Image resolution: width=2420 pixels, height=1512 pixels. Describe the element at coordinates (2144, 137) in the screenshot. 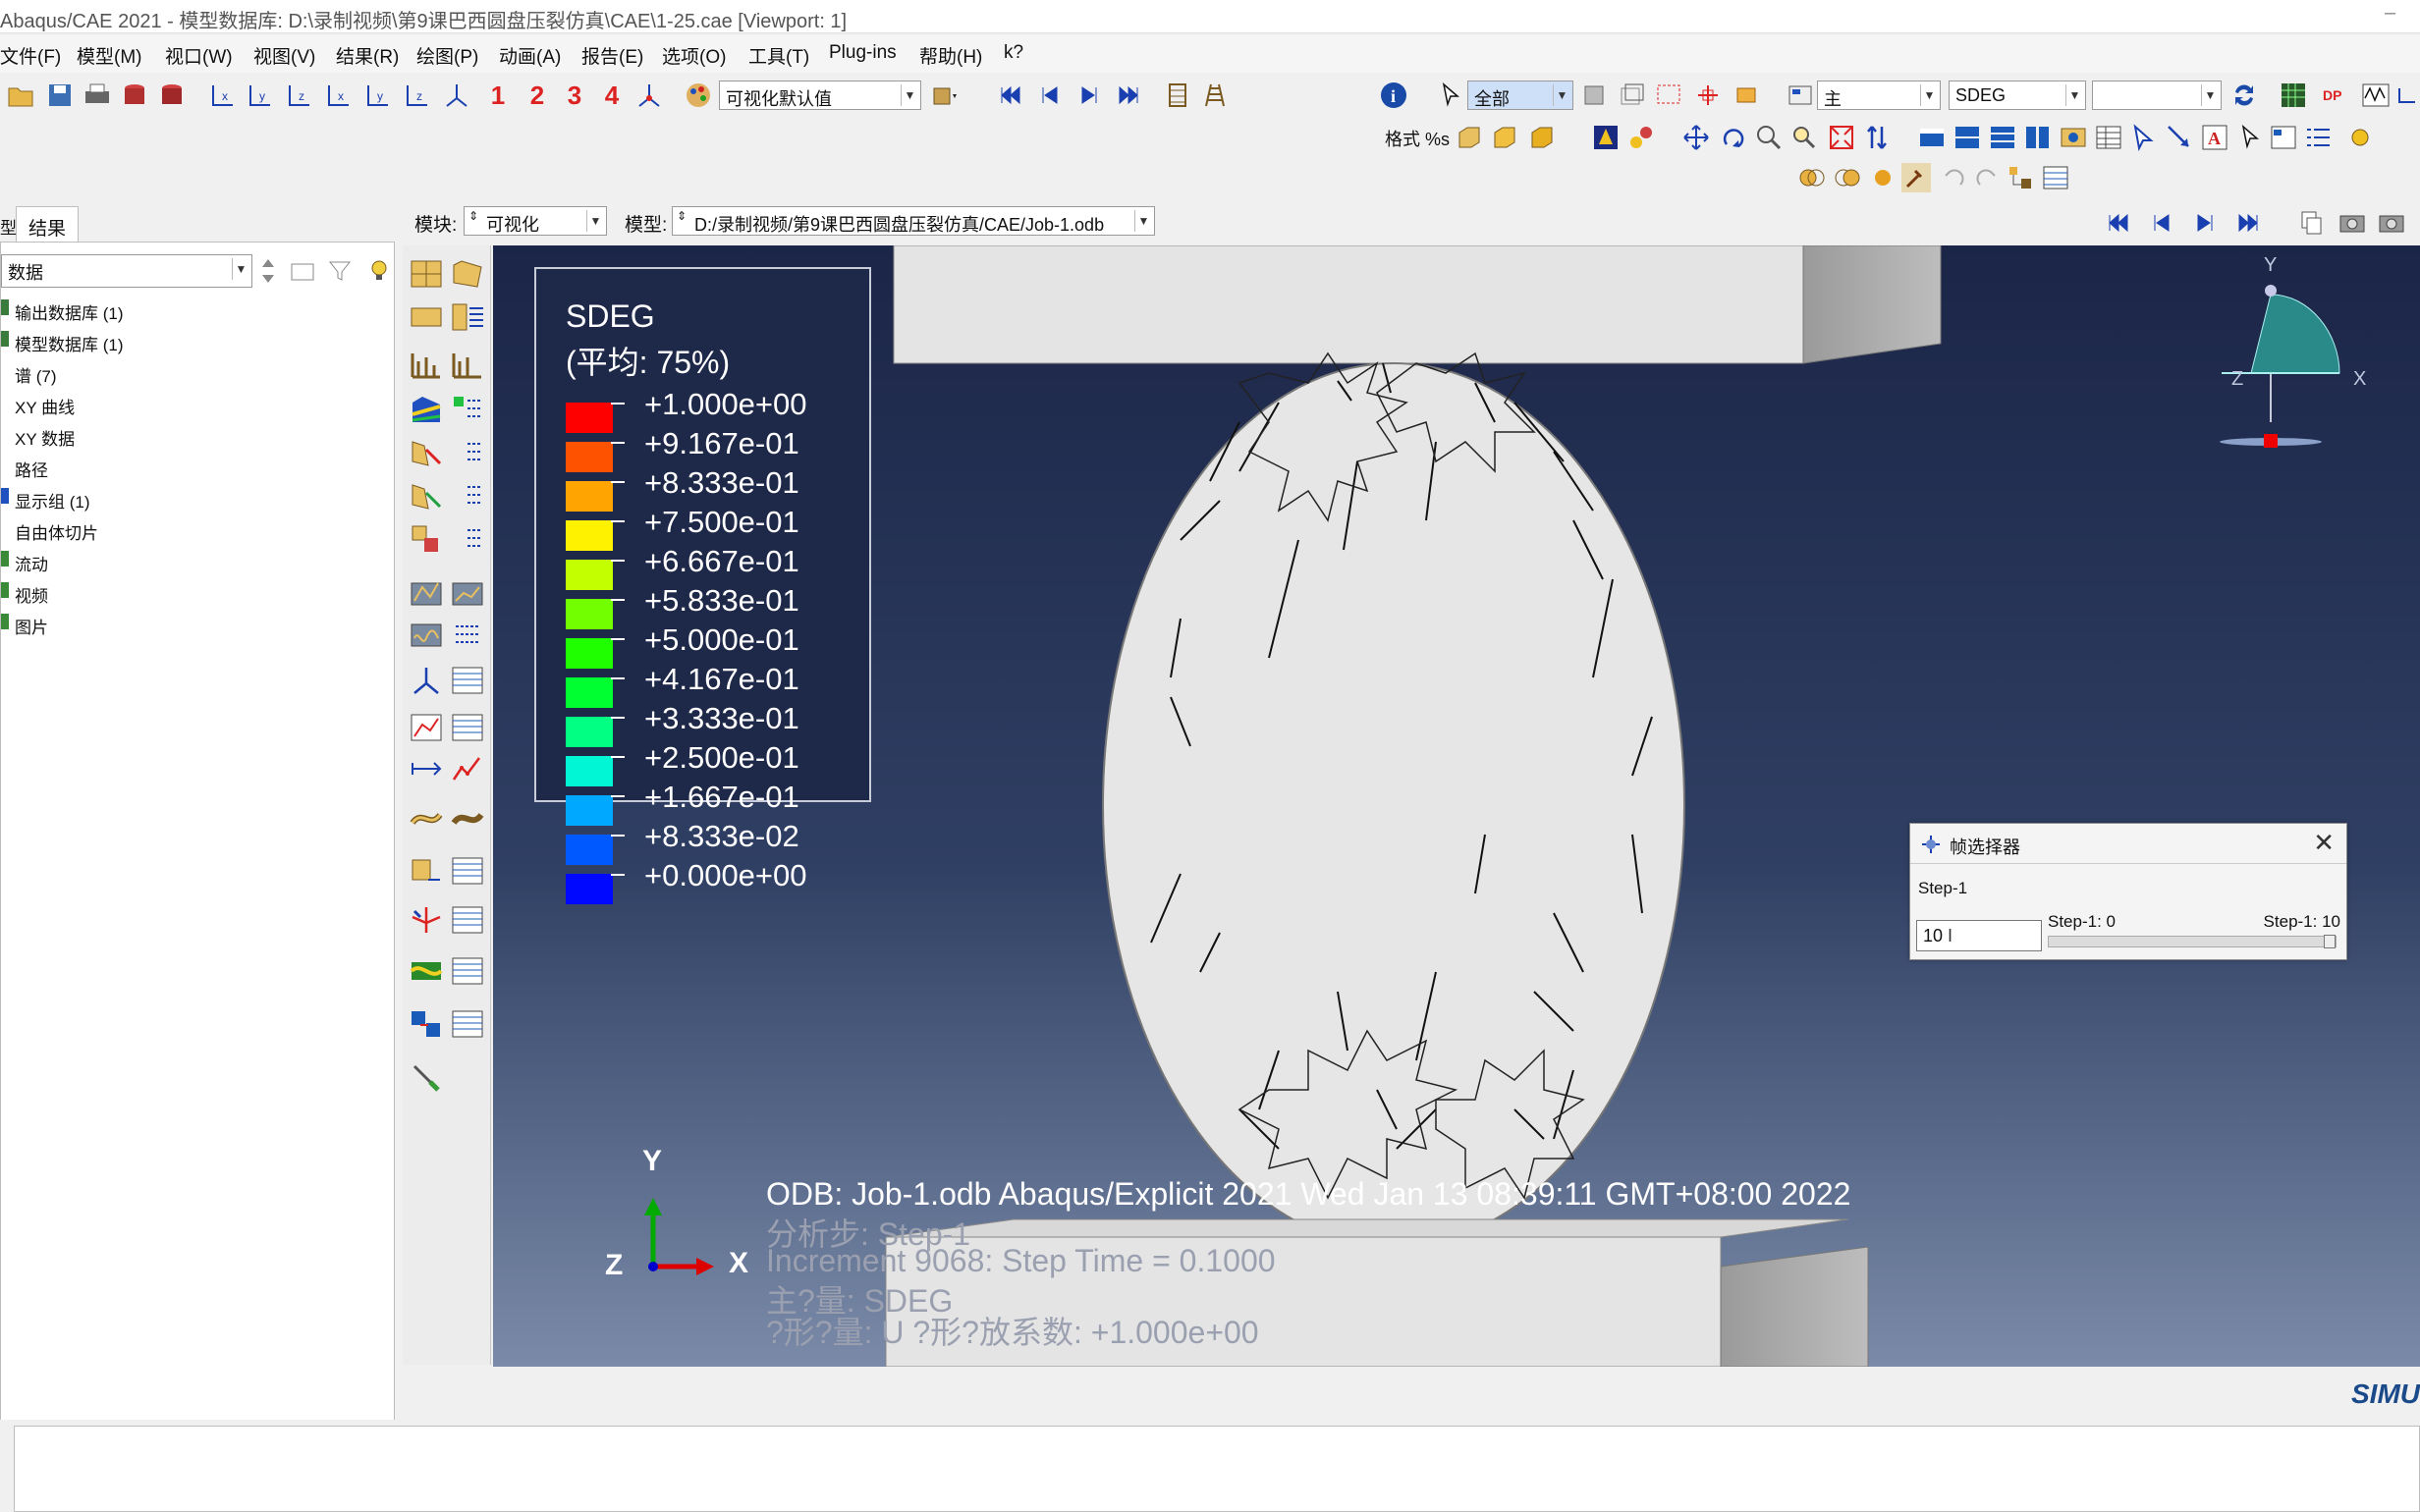

I see `query-icon` at that location.